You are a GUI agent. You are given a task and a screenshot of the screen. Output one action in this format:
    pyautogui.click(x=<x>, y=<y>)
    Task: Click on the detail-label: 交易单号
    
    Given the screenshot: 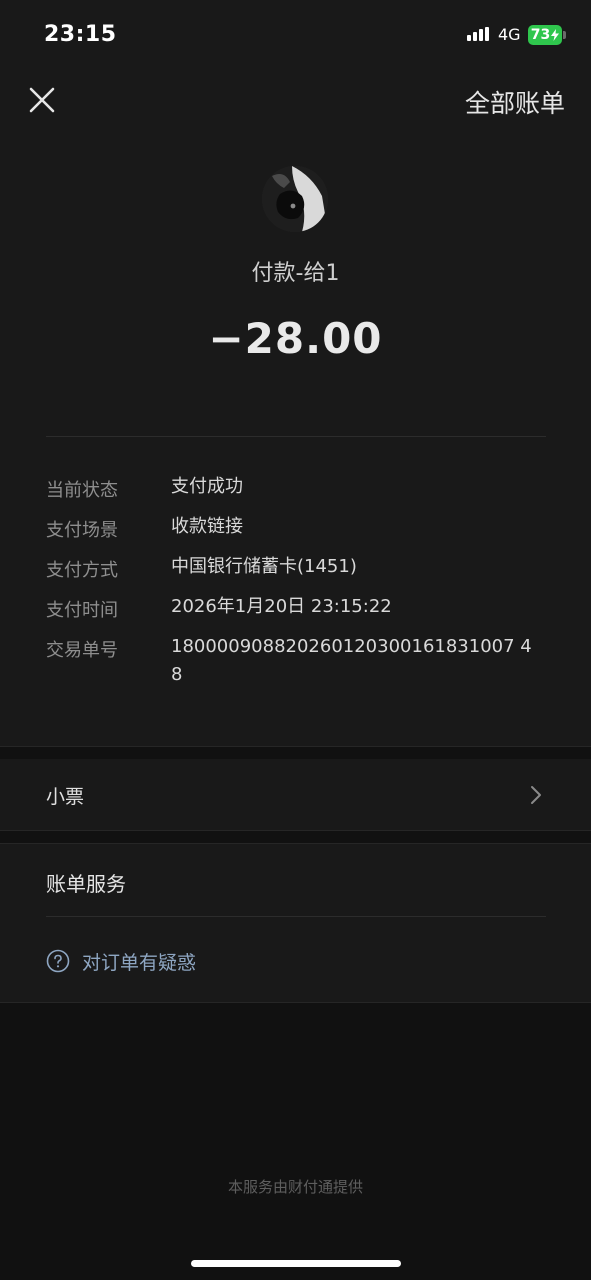 What is the action you would take?
    pyautogui.click(x=82, y=650)
    